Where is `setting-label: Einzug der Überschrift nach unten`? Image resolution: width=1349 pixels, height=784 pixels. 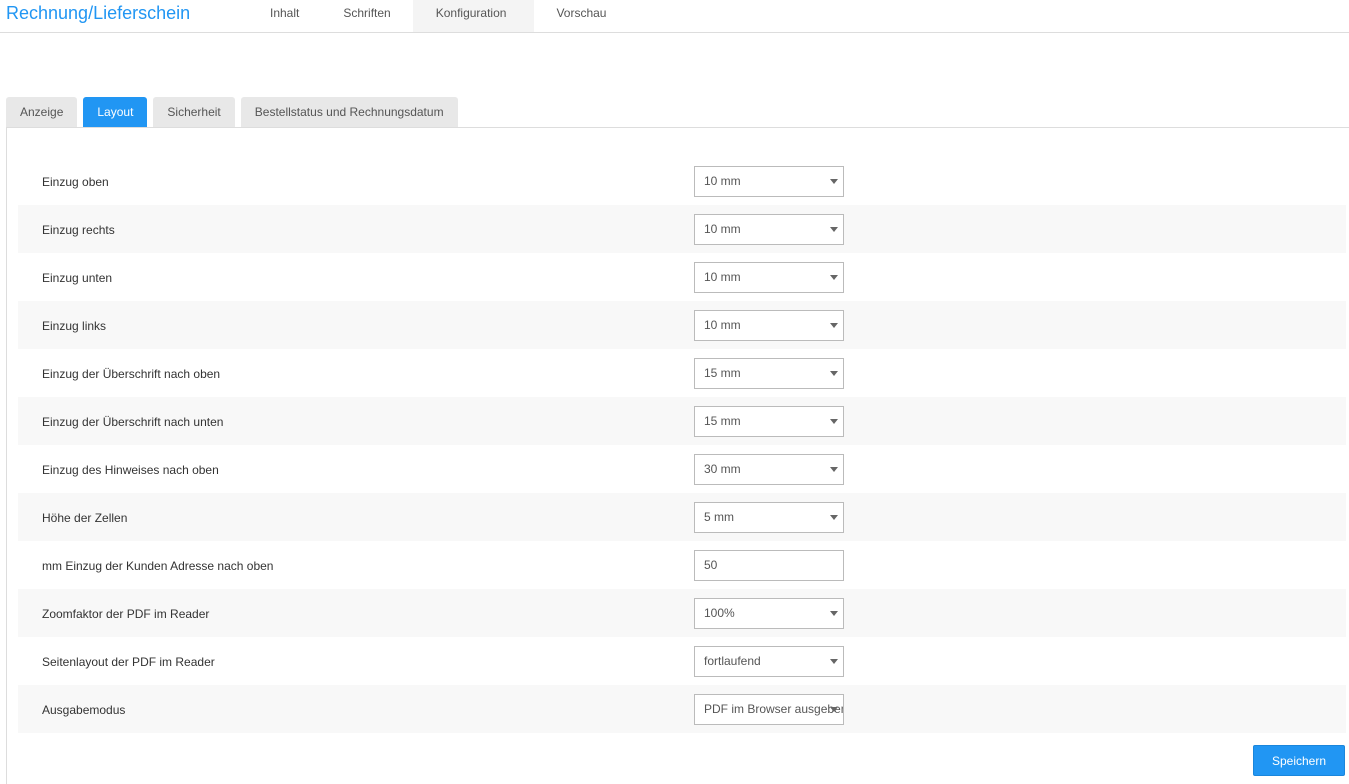
setting-label: Einzug der Überschrift nach unten is located at coordinates (133, 422).